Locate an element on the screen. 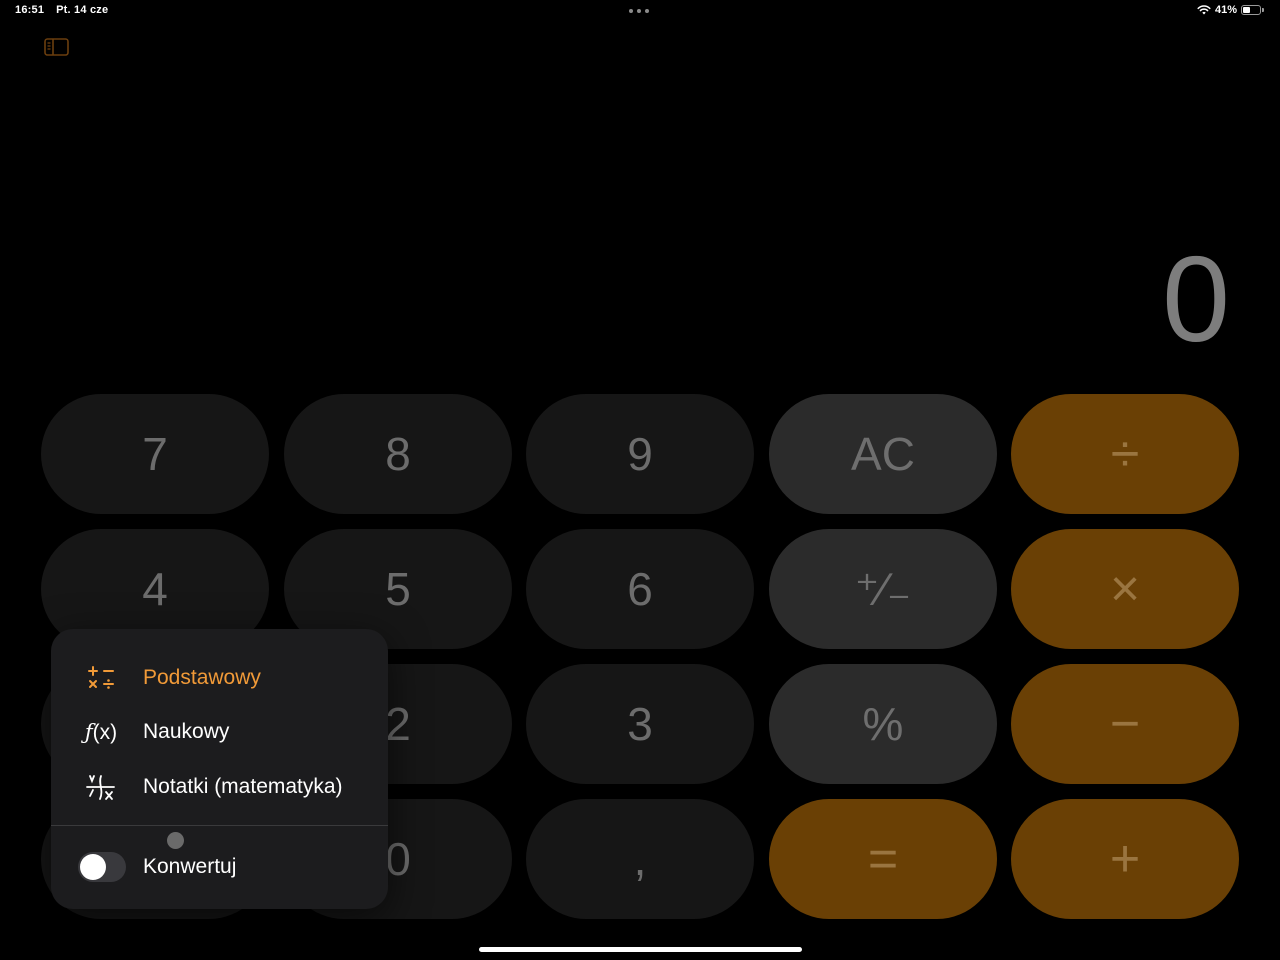 This screenshot has height=960, width=1280. status-date: Pt. 14 cze is located at coordinates (82, 10).